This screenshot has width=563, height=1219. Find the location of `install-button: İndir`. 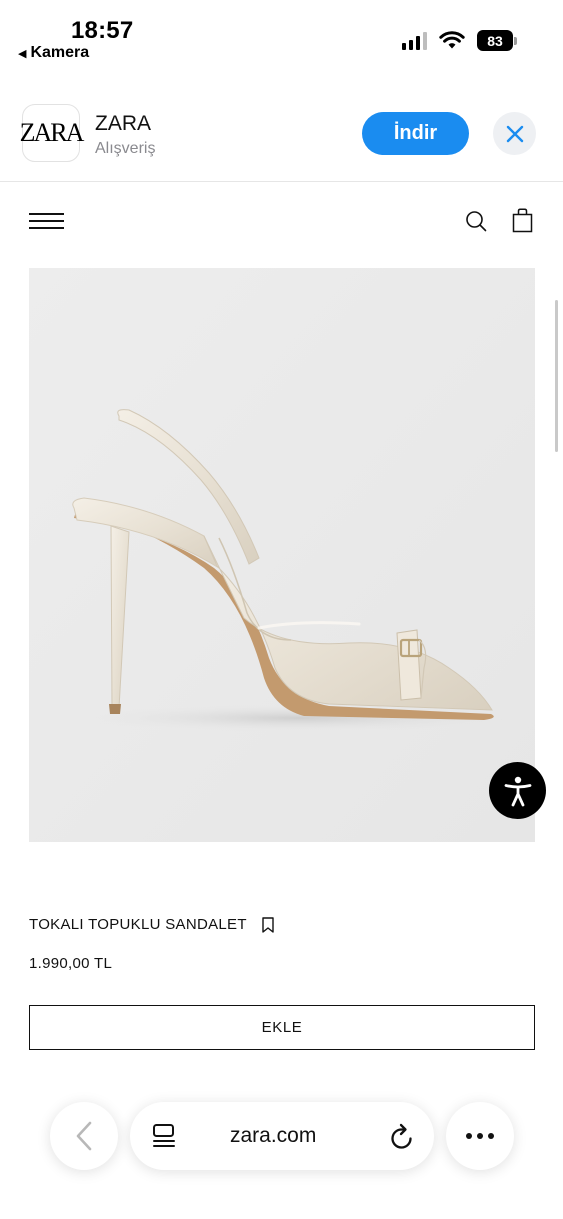

install-button: İndir is located at coordinates (415, 133).